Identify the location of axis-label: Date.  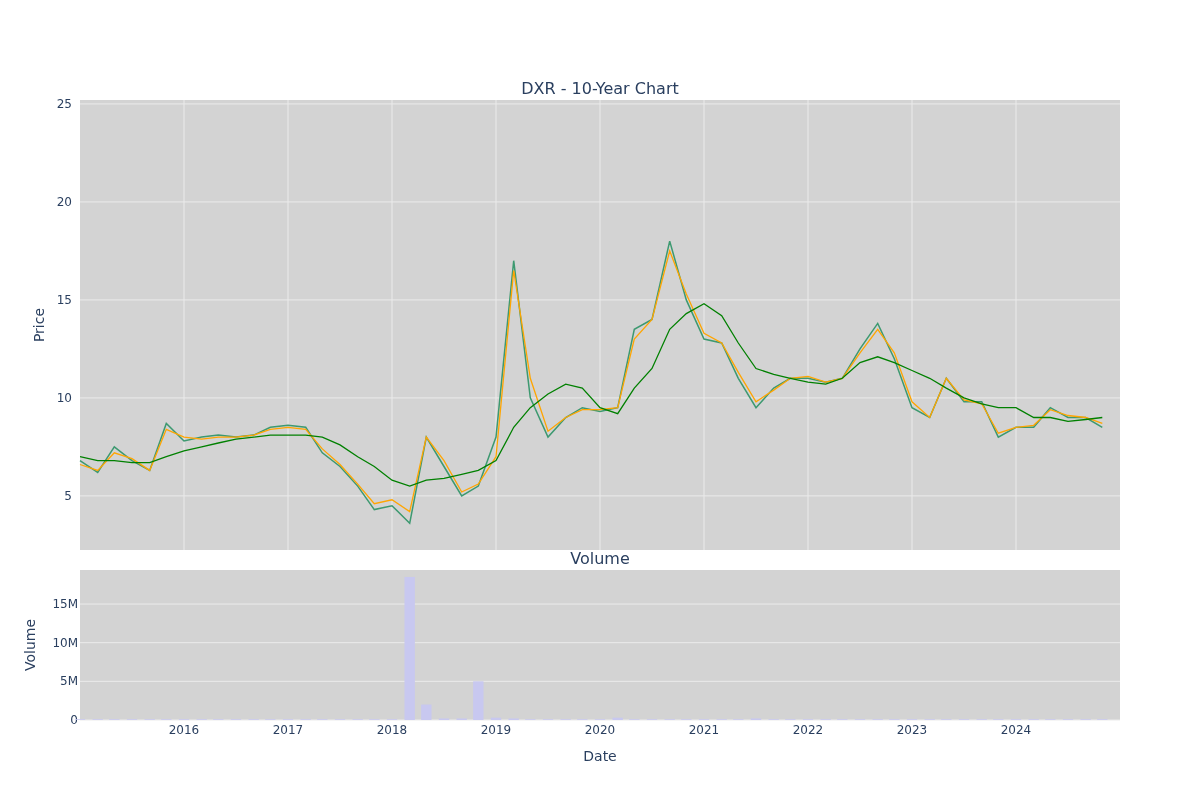
(600, 756).